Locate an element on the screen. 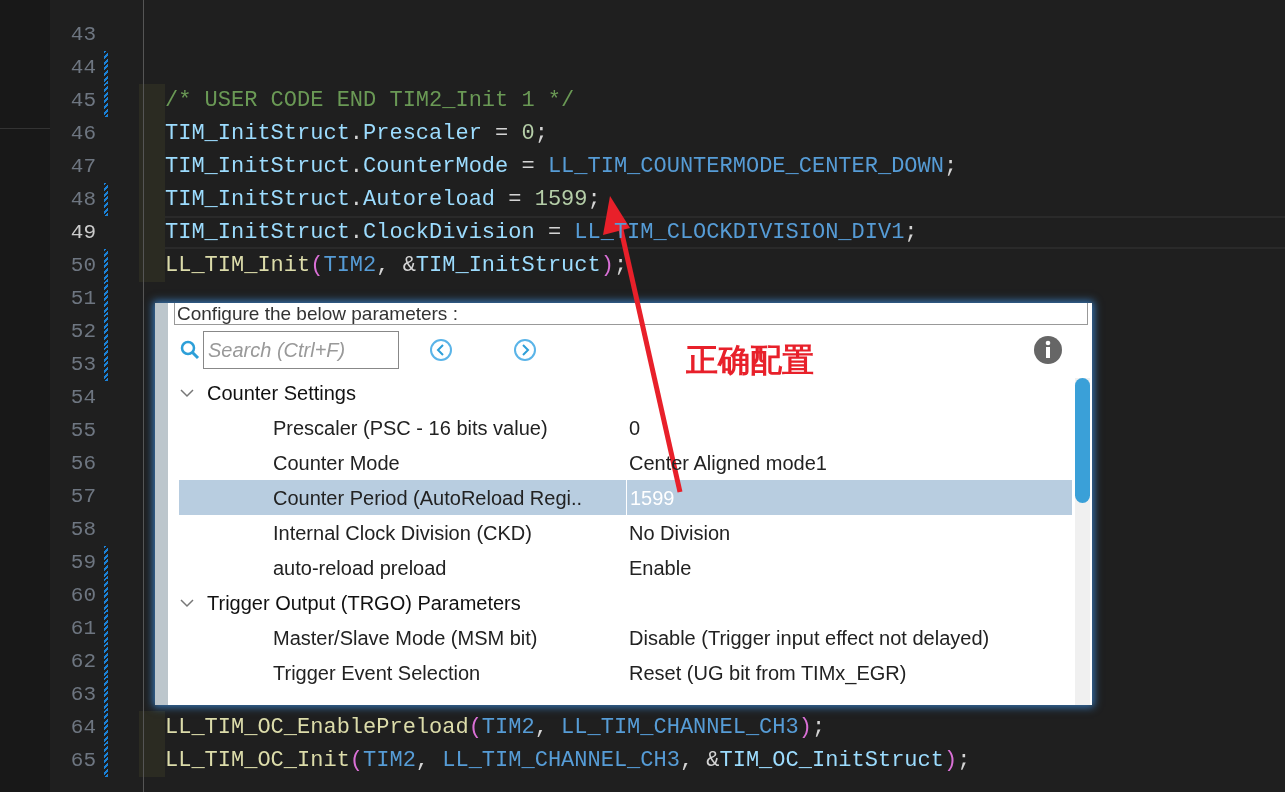  previous-icon is located at coordinates (441, 350).